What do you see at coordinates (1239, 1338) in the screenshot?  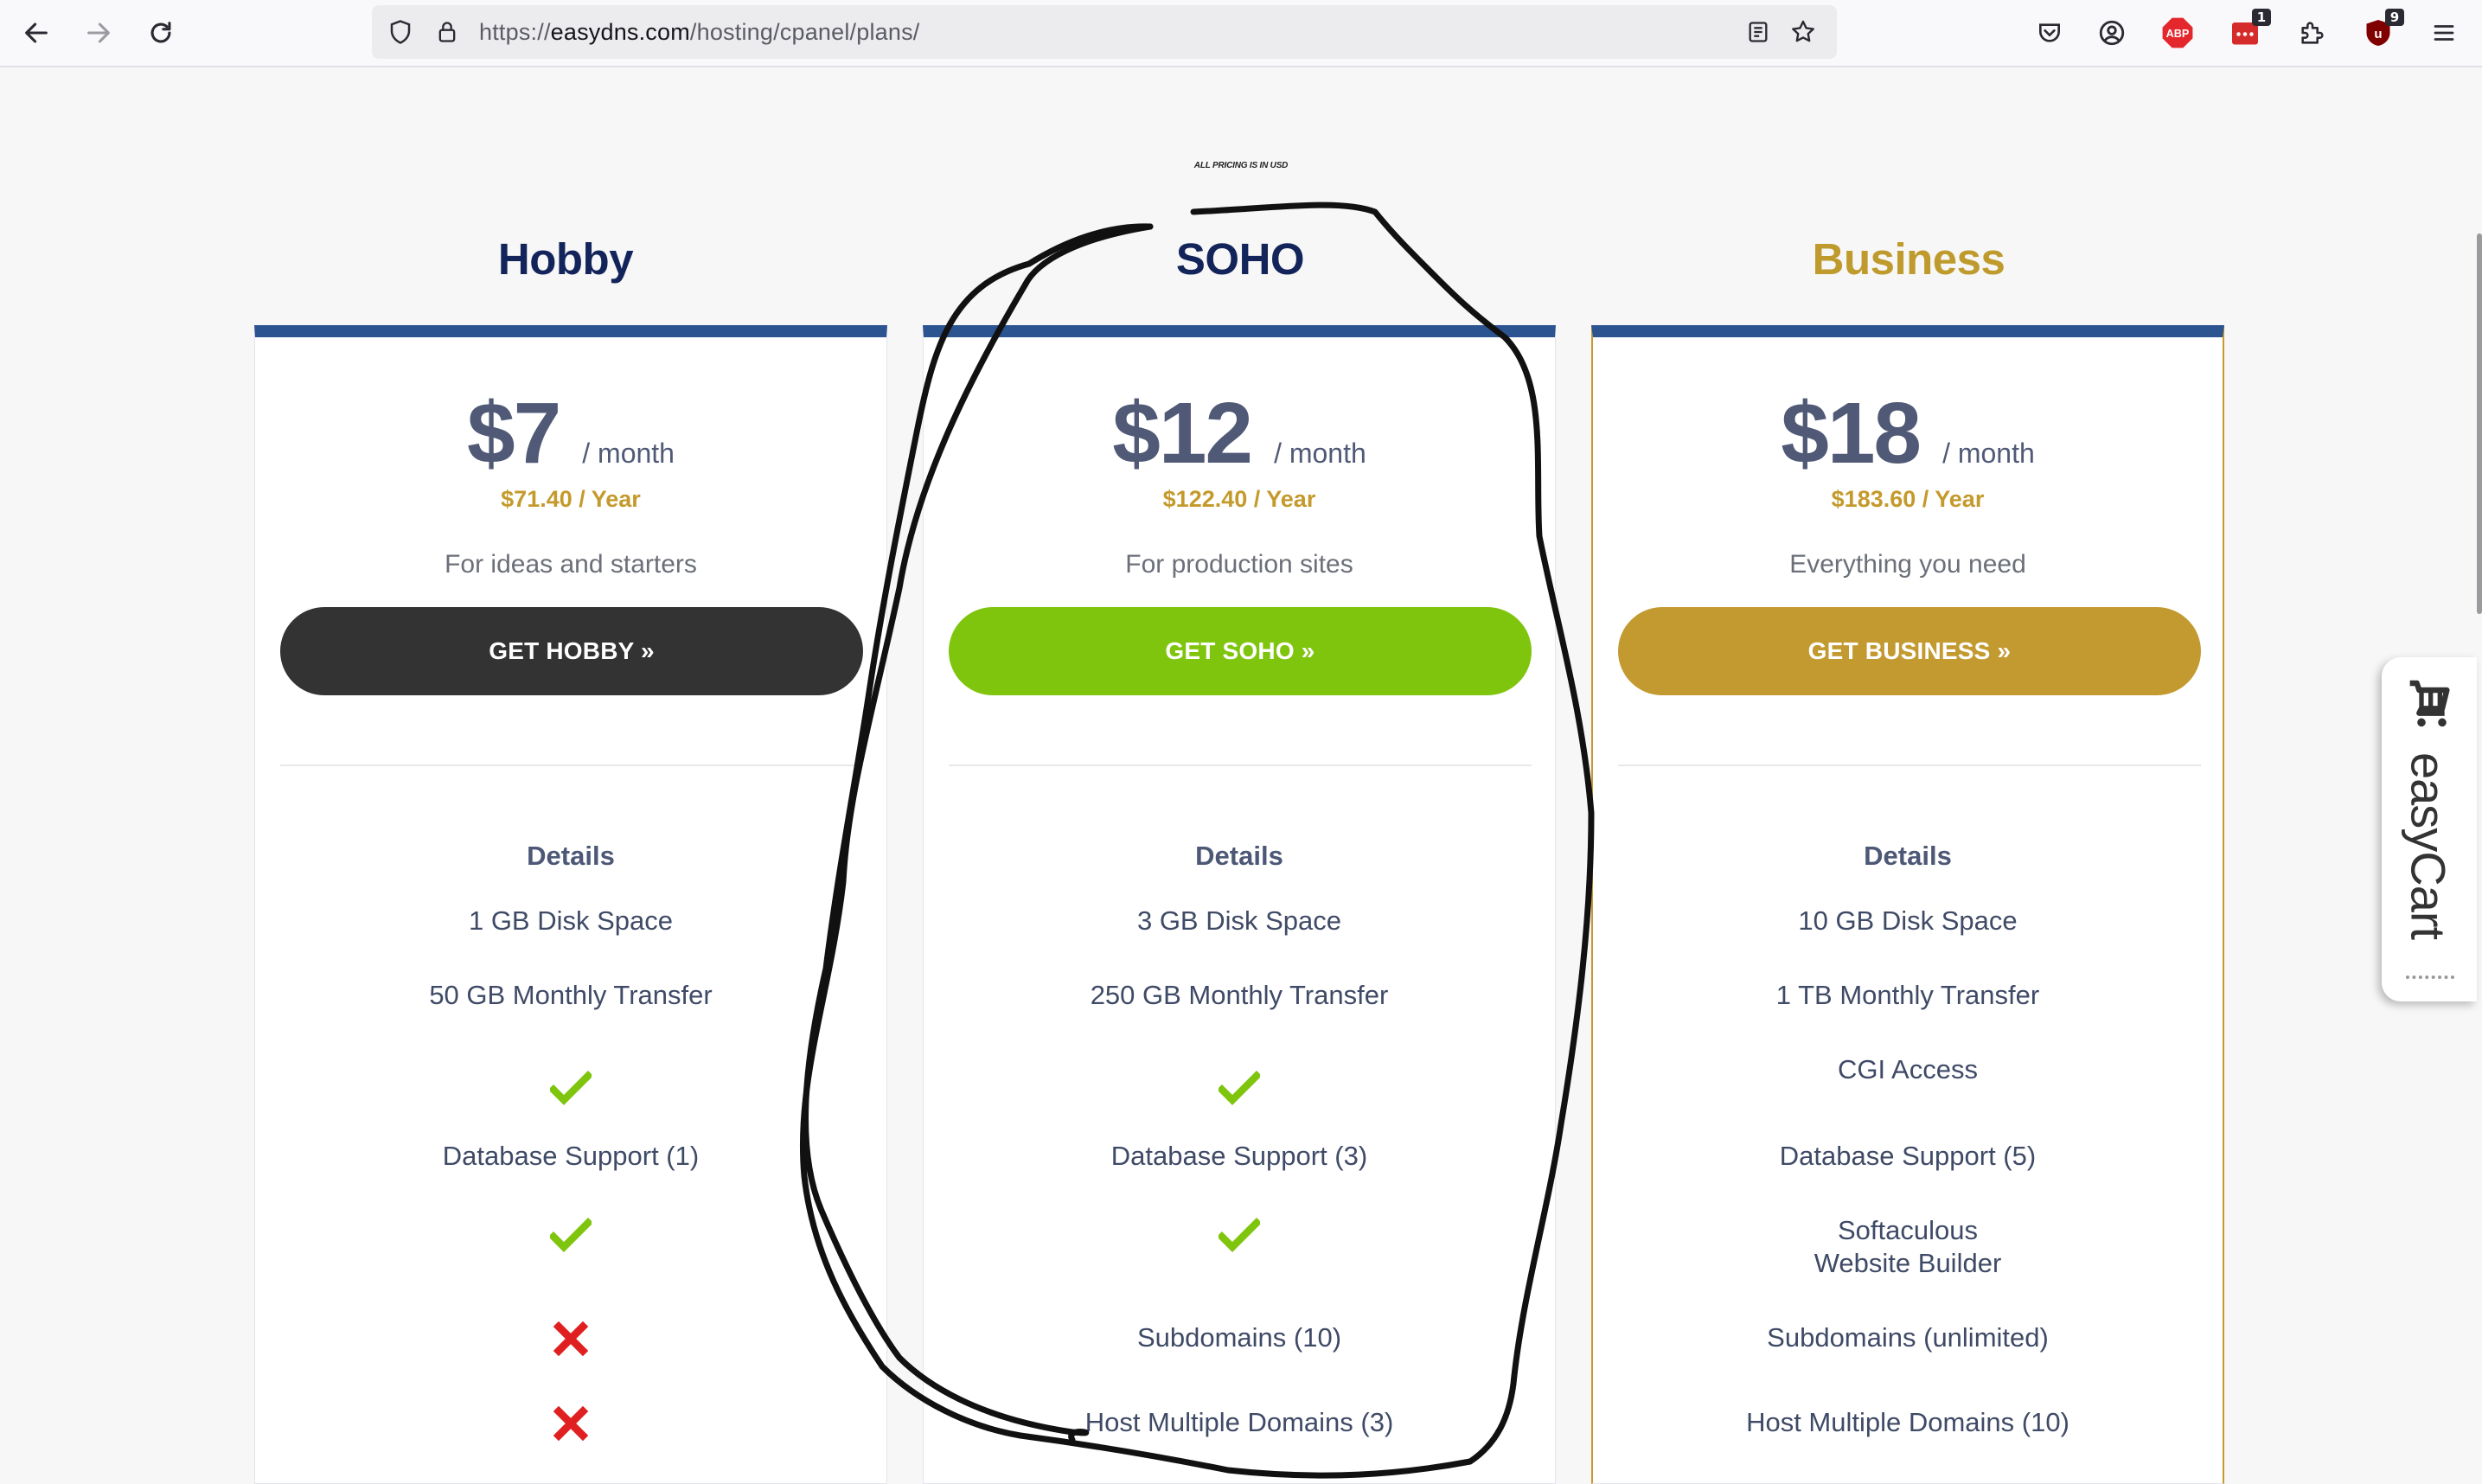 I see `feature-subdomains: Subdomains (10)` at bounding box center [1239, 1338].